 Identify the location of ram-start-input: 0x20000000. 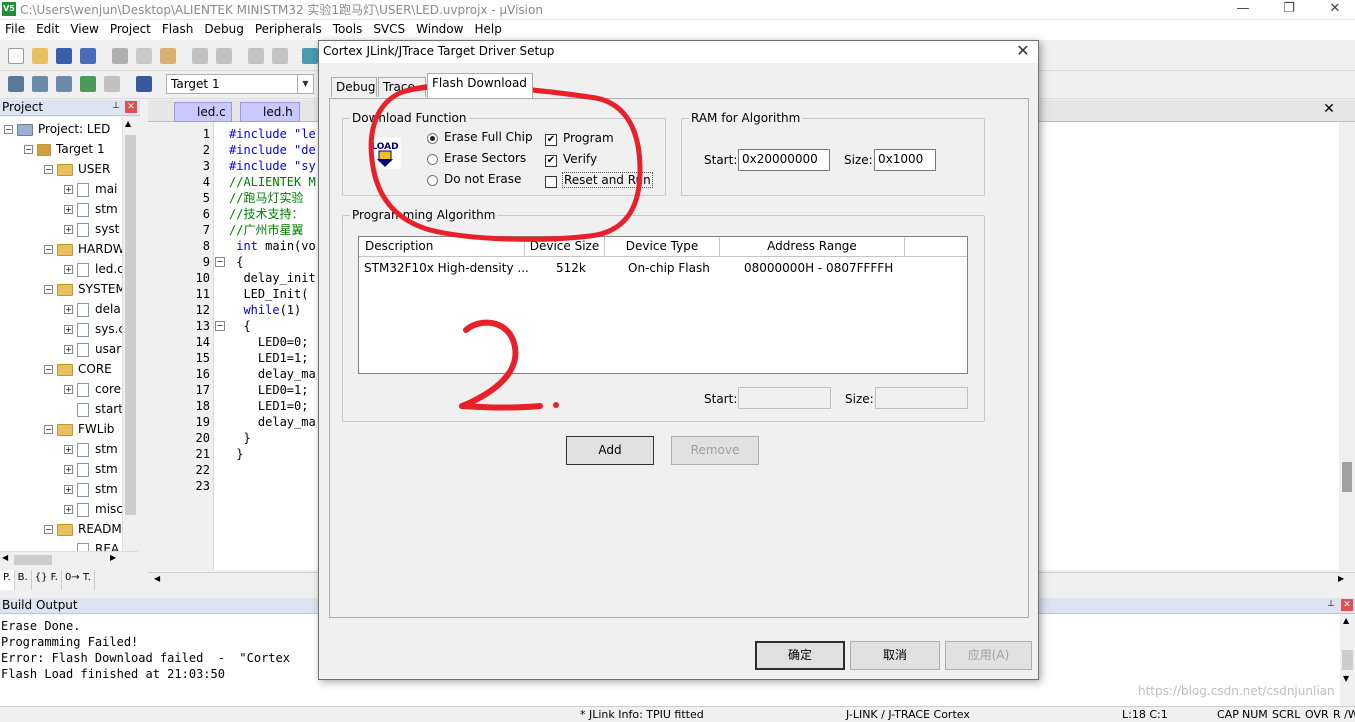
(784, 160).